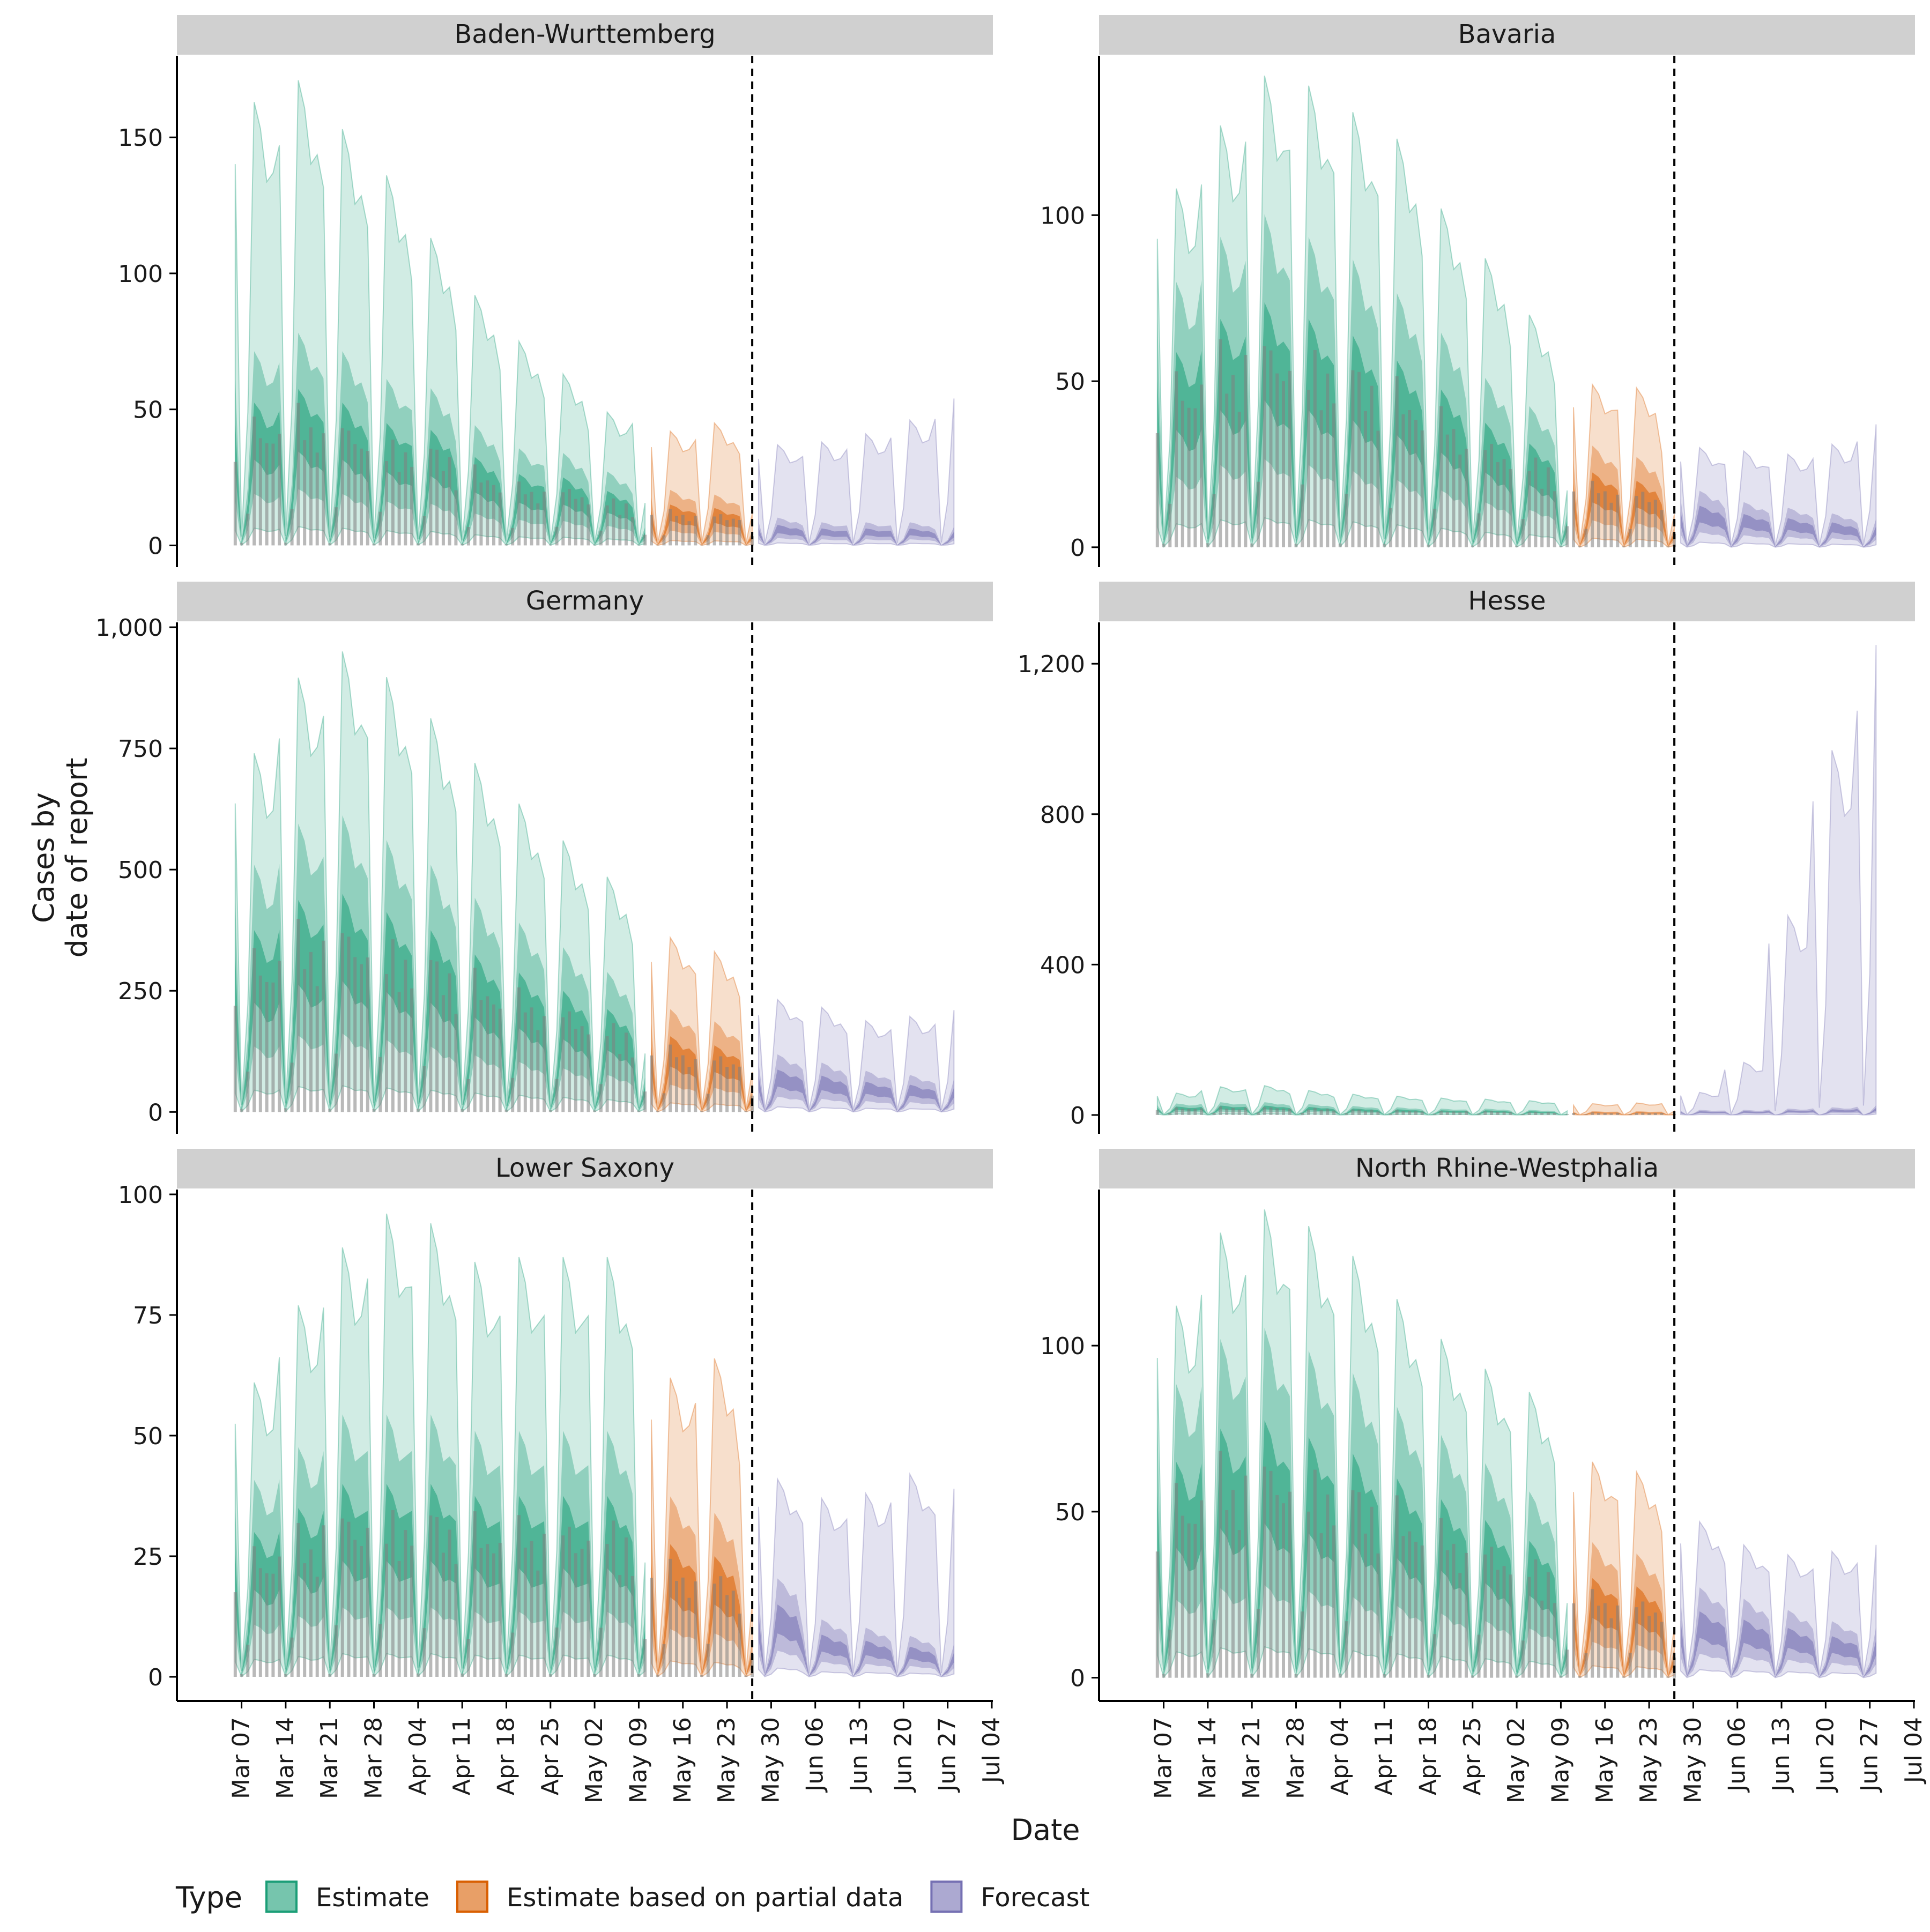 This screenshot has height=1932, width=1930. What do you see at coordinates (1605, 1760) in the screenshot?
I see `x-tick-label: May 16` at bounding box center [1605, 1760].